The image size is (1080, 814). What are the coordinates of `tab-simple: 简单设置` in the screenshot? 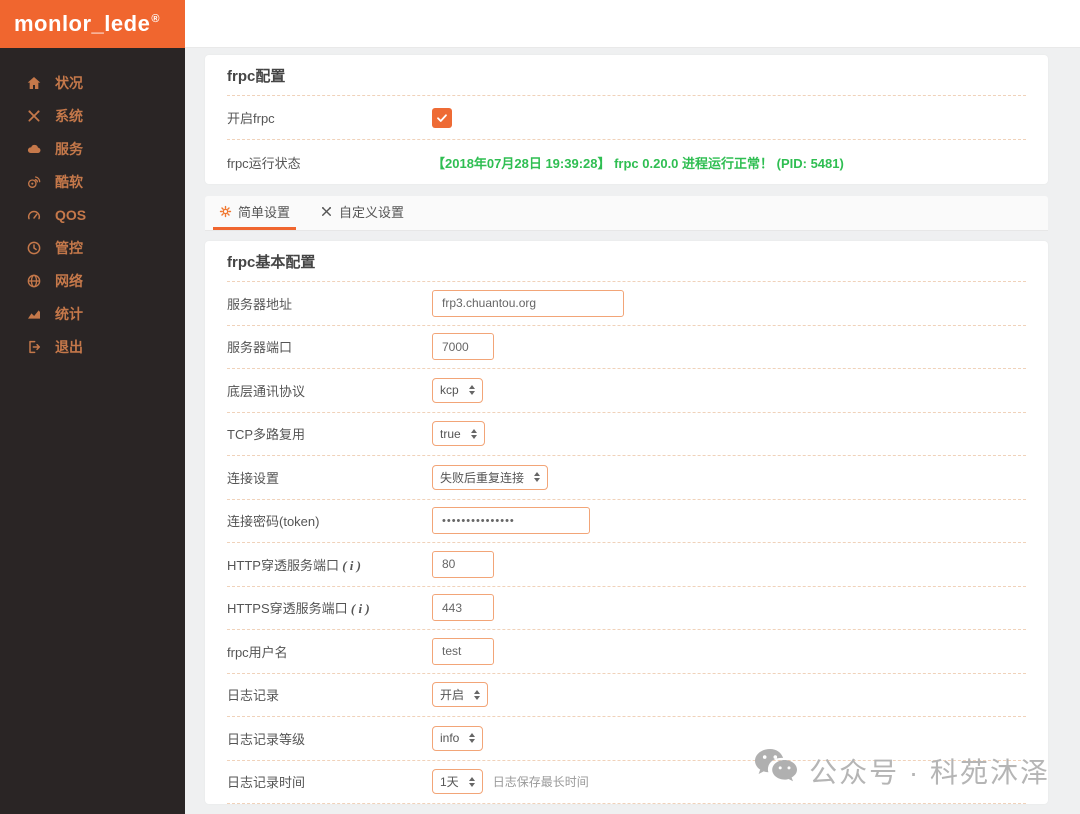 It's located at (255, 213).